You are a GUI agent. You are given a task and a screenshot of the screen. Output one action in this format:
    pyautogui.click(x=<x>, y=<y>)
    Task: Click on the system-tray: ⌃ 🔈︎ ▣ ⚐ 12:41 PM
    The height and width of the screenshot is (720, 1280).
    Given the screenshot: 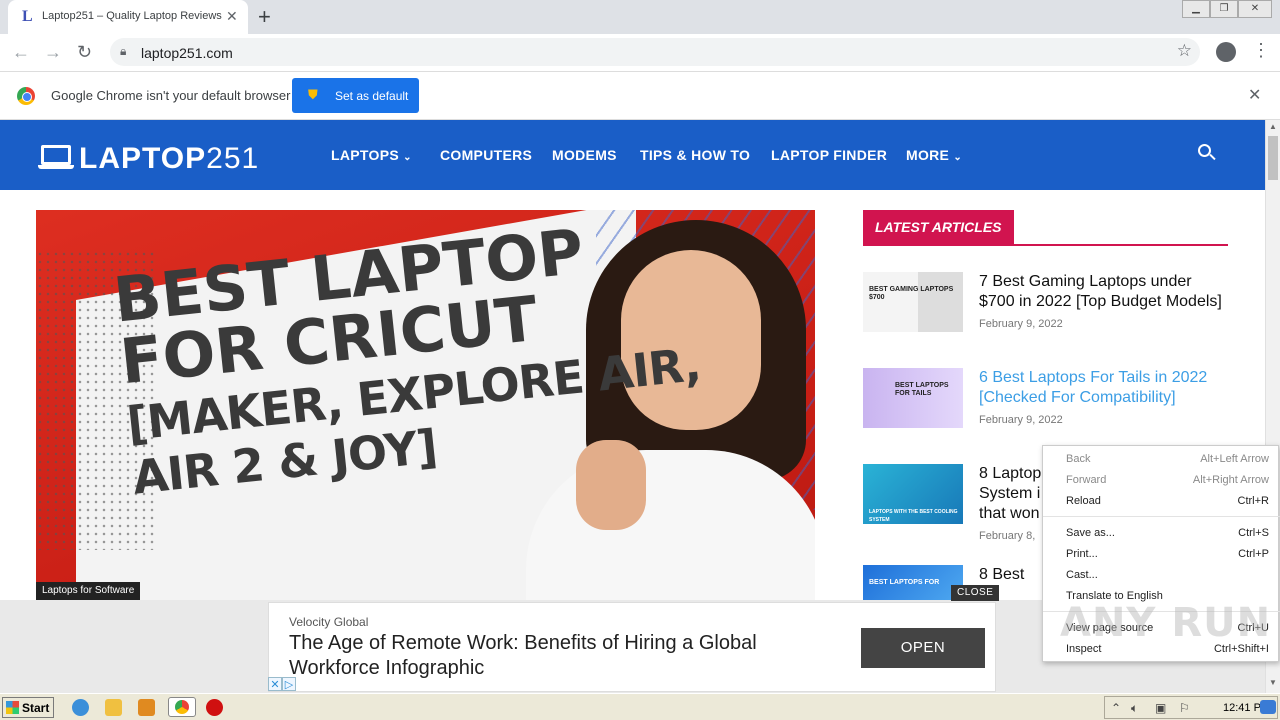 What is the action you would take?
    pyautogui.click(x=1191, y=707)
    